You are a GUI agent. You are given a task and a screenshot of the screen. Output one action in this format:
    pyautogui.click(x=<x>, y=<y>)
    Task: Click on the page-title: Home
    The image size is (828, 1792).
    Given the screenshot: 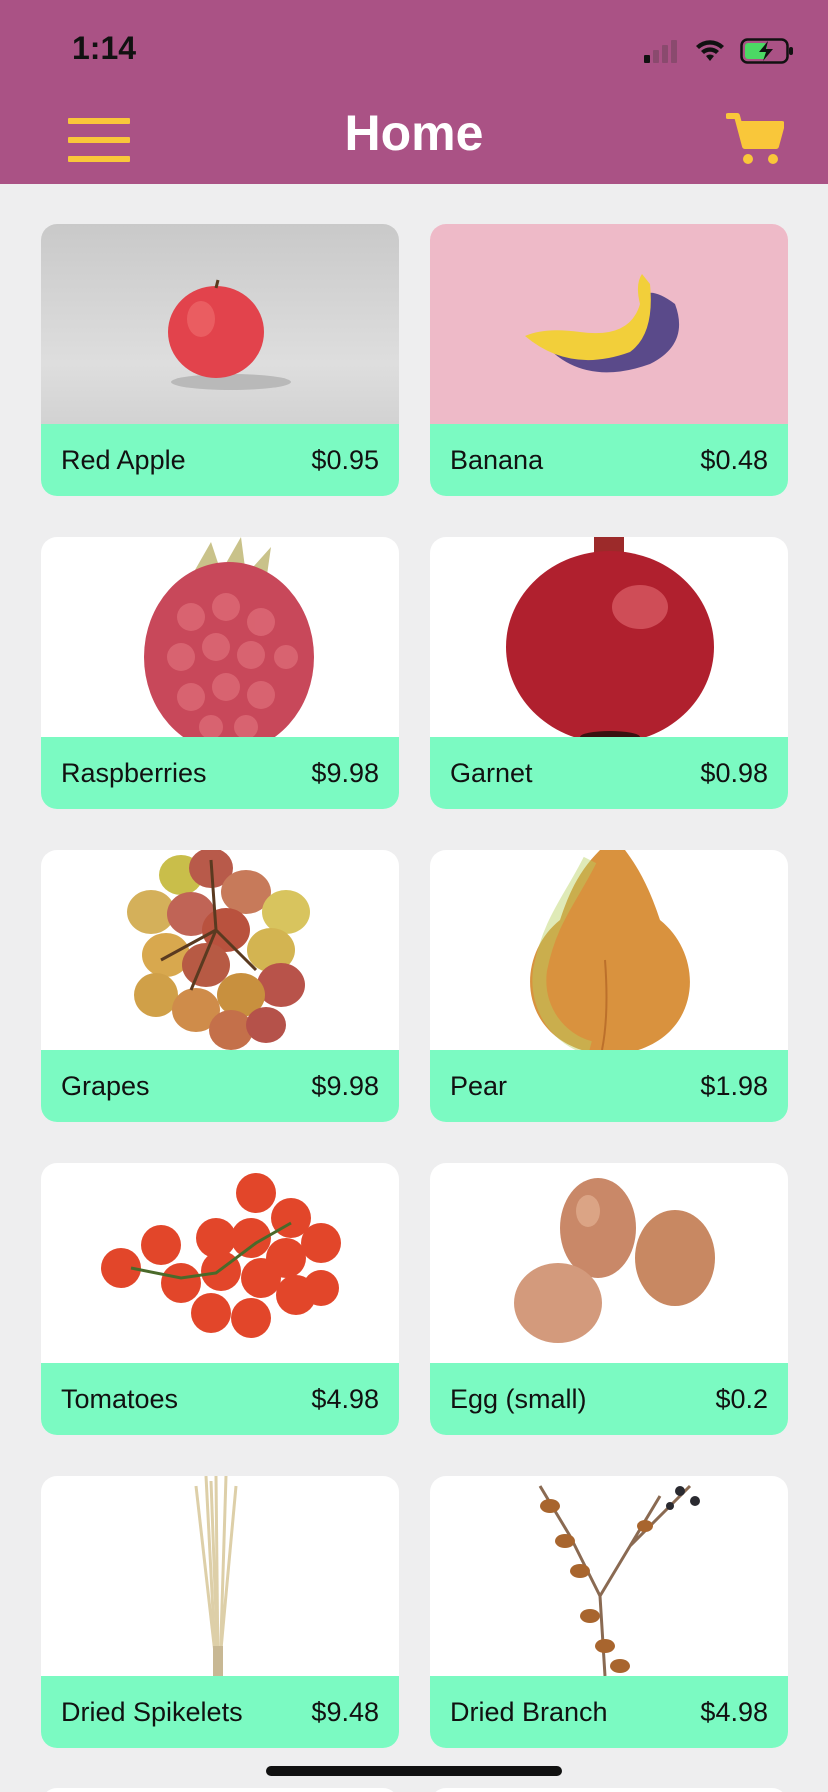 What is the action you would take?
    pyautogui.click(x=414, y=133)
    